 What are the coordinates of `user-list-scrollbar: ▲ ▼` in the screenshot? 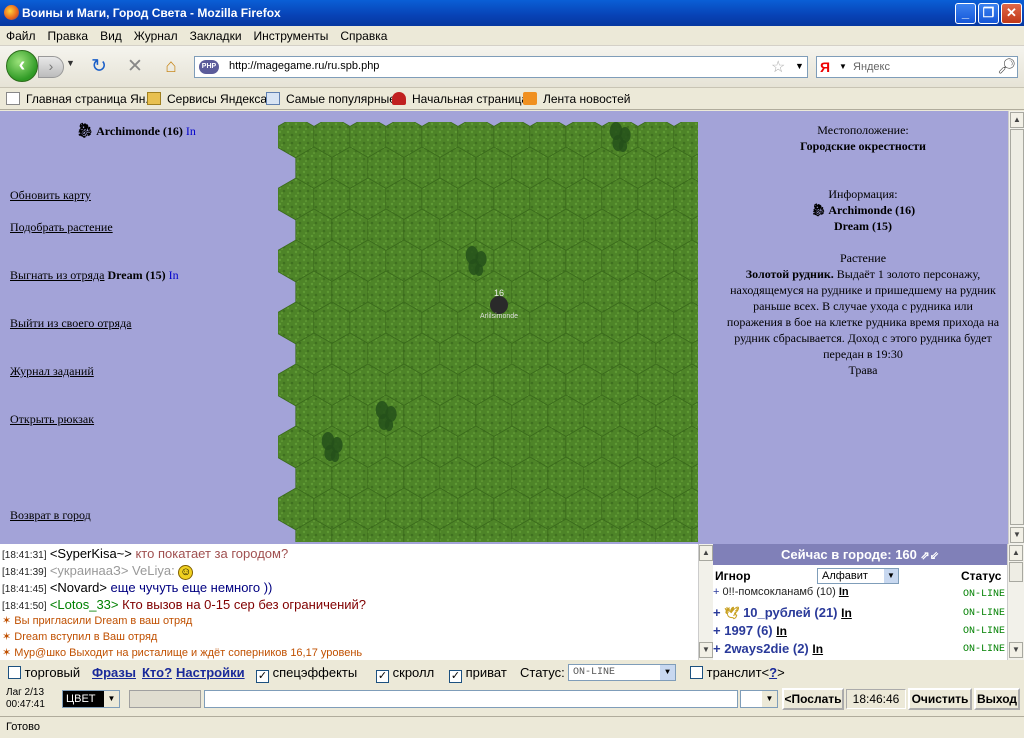 It's located at (1015, 602).